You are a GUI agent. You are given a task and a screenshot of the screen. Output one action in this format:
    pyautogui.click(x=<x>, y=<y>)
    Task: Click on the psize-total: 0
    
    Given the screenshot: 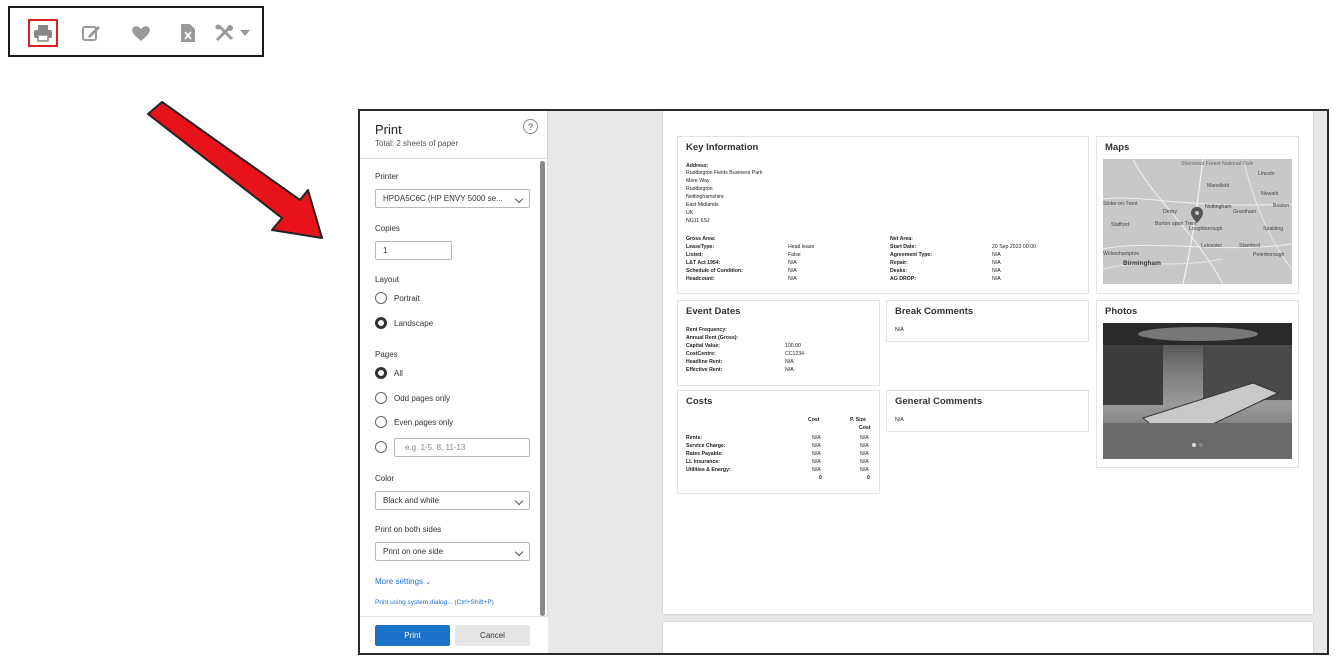 What is the action you would take?
    pyautogui.click(x=868, y=478)
    